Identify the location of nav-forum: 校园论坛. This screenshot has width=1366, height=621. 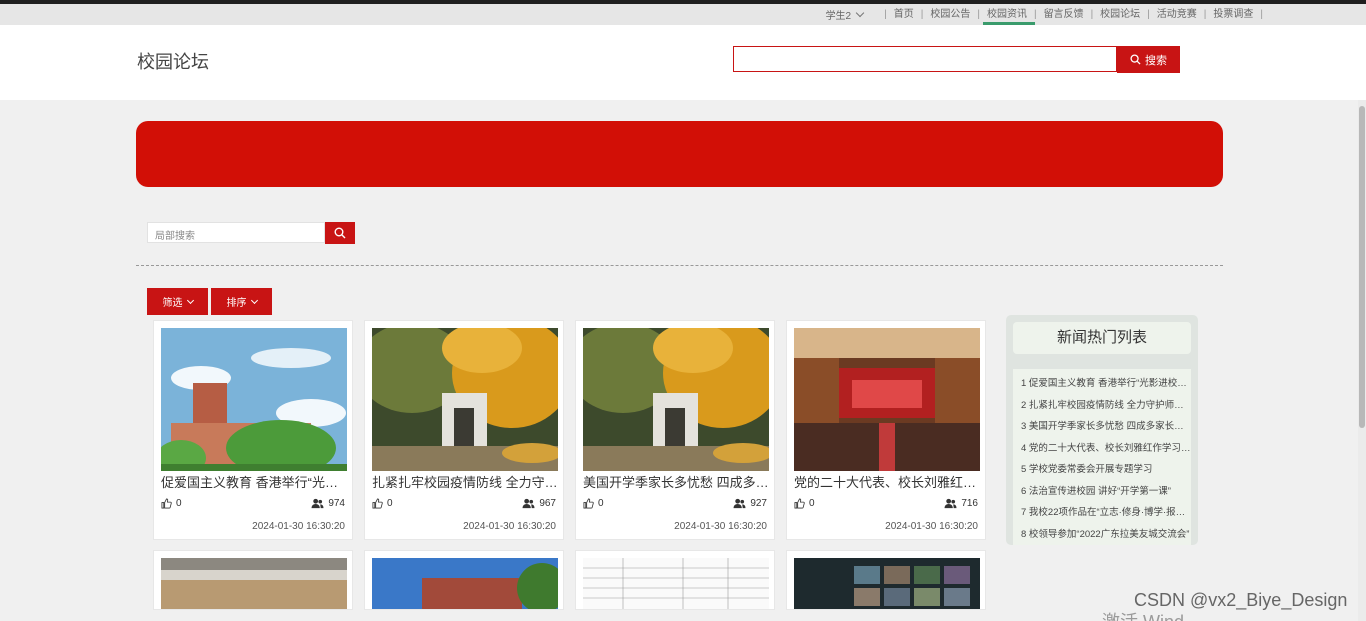
(1120, 14).